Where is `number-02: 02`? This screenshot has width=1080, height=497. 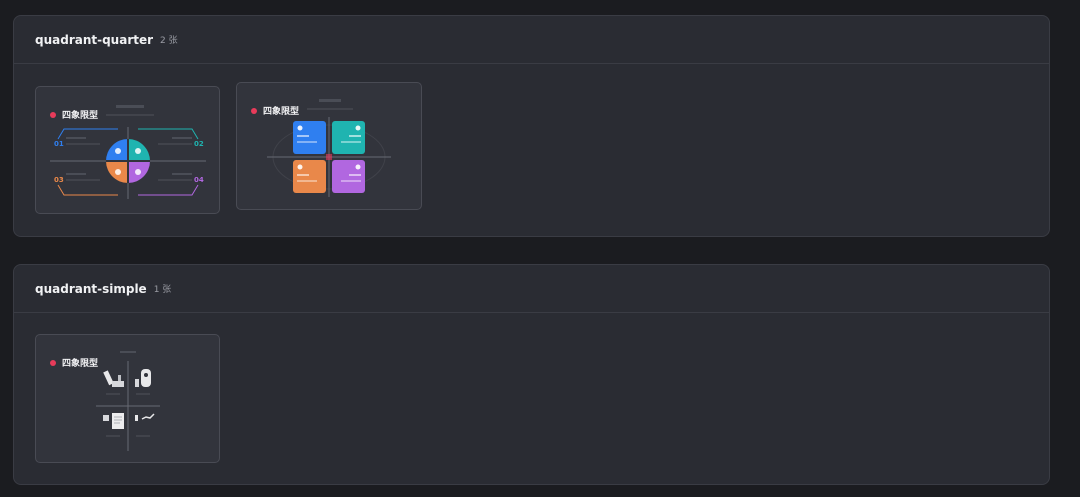 number-02: 02 is located at coordinates (199, 144).